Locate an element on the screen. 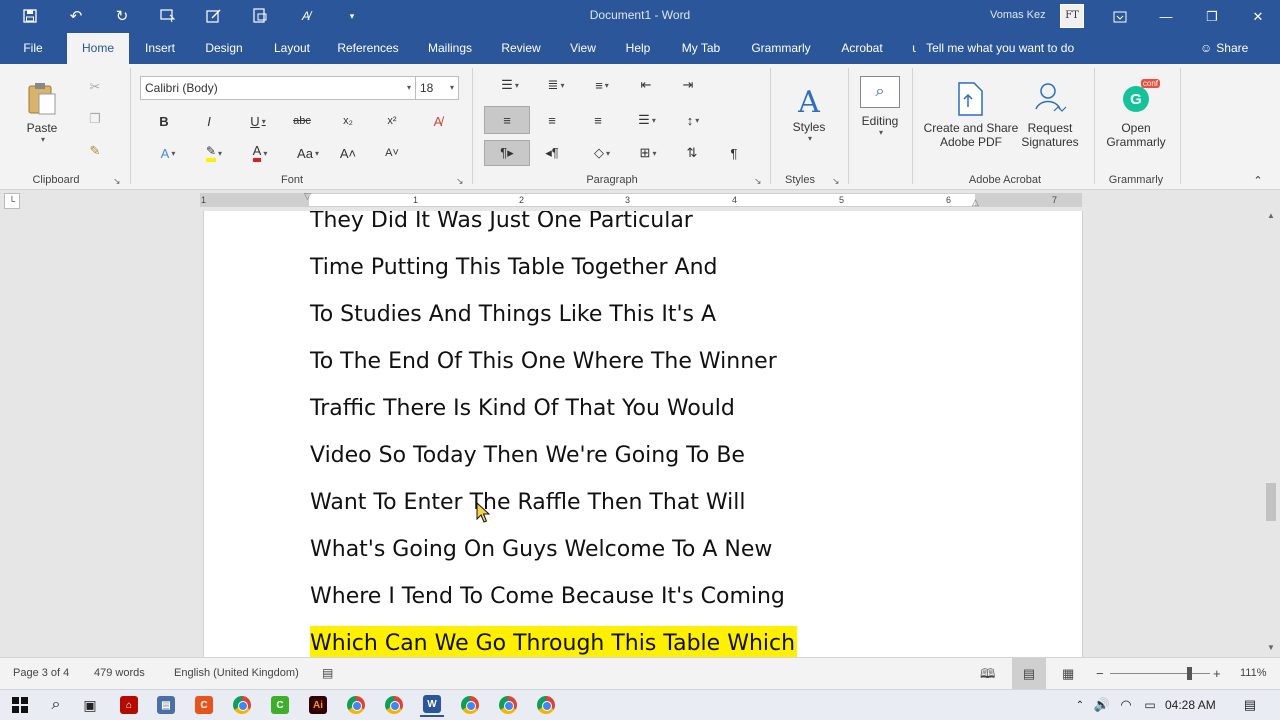  document-line: Video So Today Then We're Going To Be is located at coordinates (527, 456).